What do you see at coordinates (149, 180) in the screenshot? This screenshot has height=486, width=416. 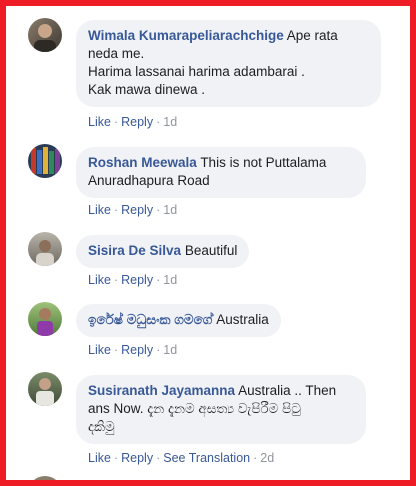 I see `comment-text: Anuradhapura Road` at bounding box center [149, 180].